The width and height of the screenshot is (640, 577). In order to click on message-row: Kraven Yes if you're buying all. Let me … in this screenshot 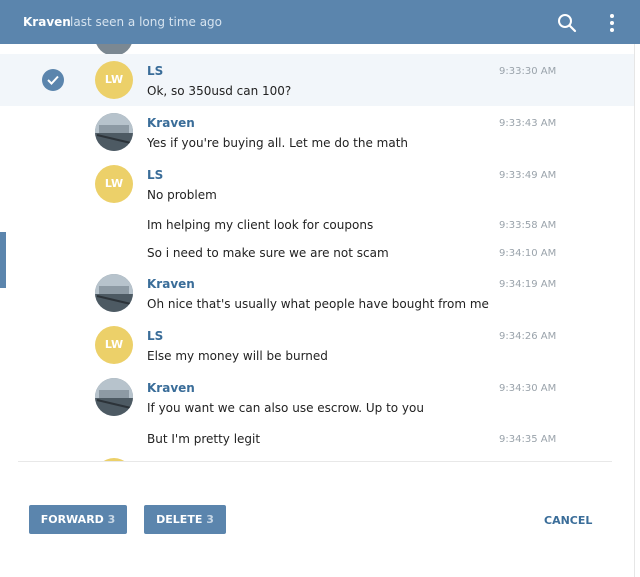, I will do `click(317, 132)`.